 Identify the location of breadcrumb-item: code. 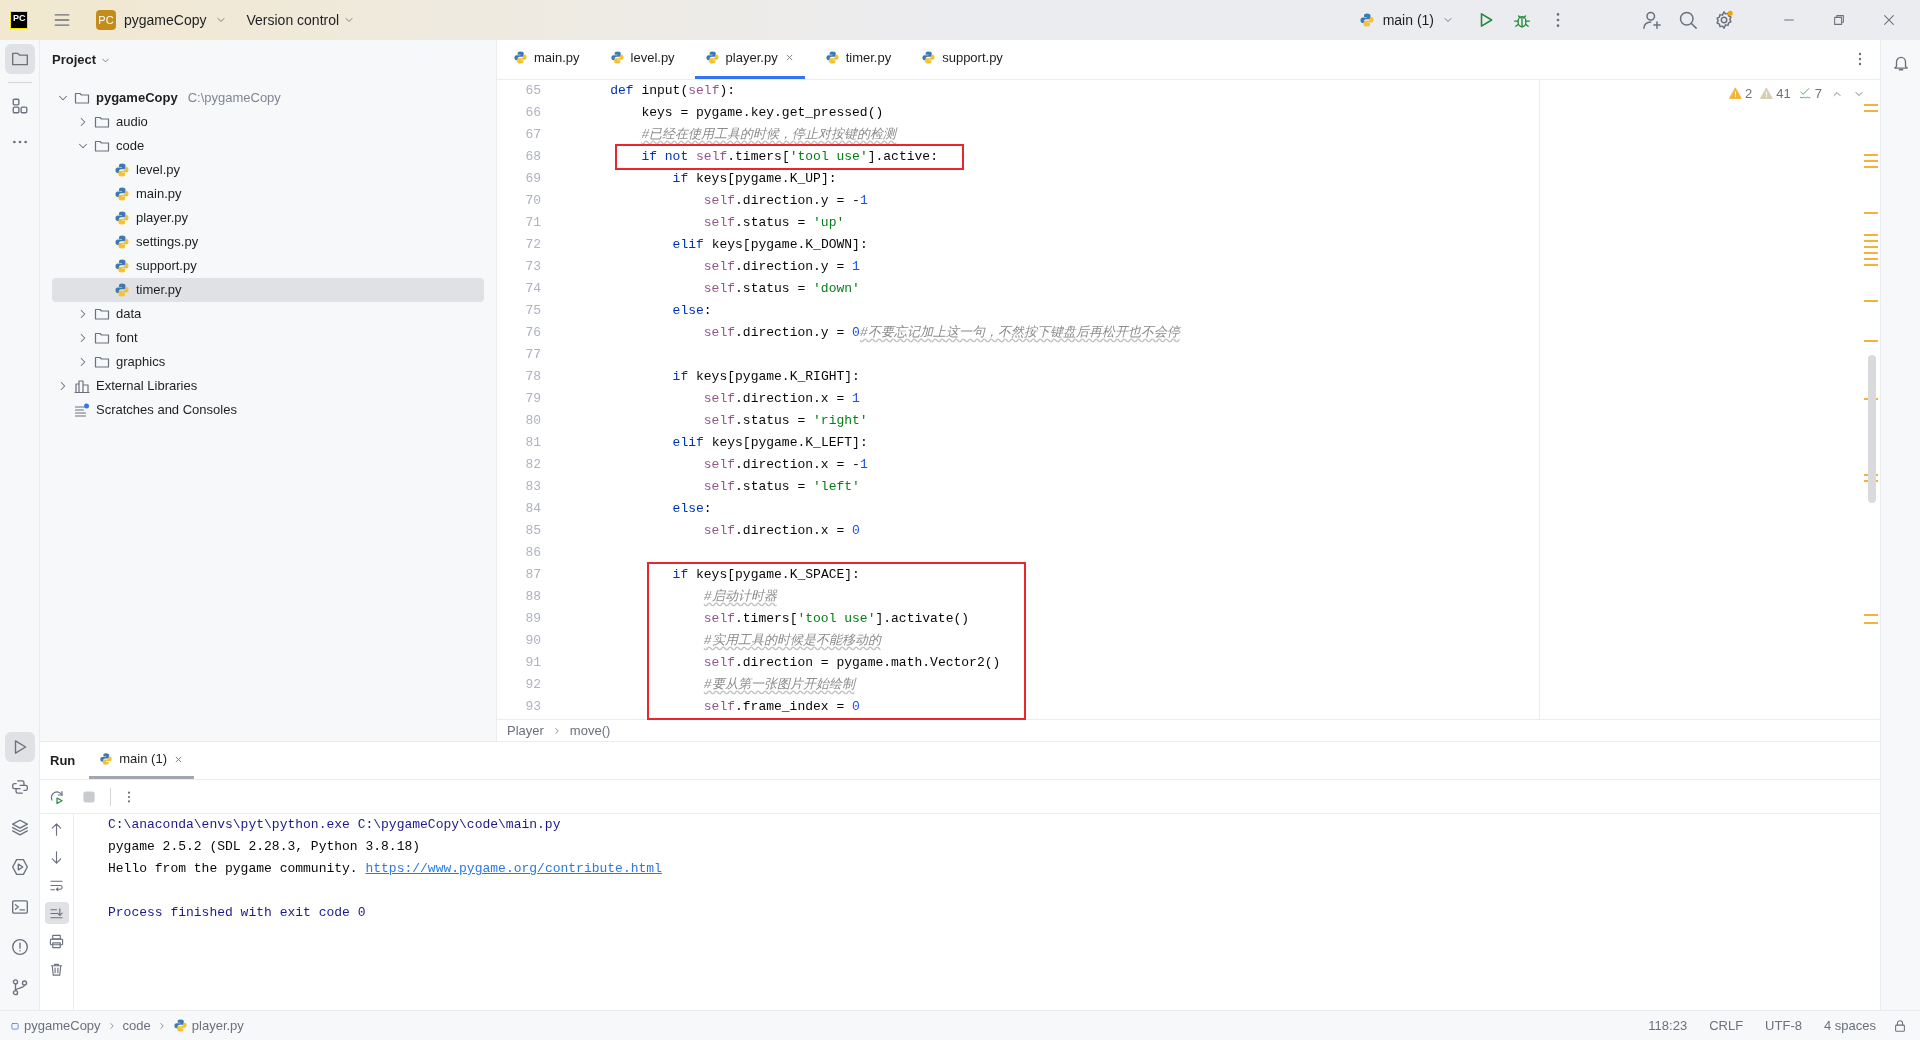
(136, 1025).